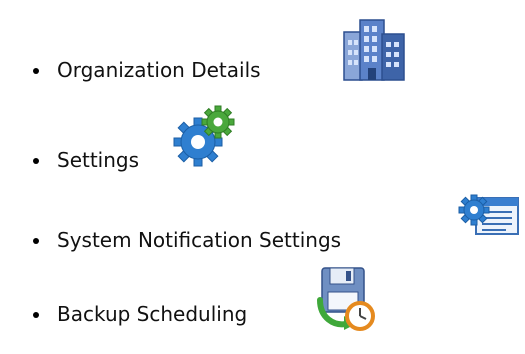 Image resolution: width=525 pixels, height=354 pixels. What do you see at coordinates (152, 314) in the screenshot?
I see `menu-item-label: Backup Scheduling` at bounding box center [152, 314].